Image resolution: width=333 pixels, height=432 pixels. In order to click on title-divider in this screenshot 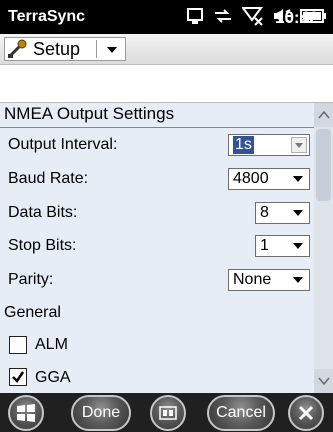, I will do `click(157, 127)`.